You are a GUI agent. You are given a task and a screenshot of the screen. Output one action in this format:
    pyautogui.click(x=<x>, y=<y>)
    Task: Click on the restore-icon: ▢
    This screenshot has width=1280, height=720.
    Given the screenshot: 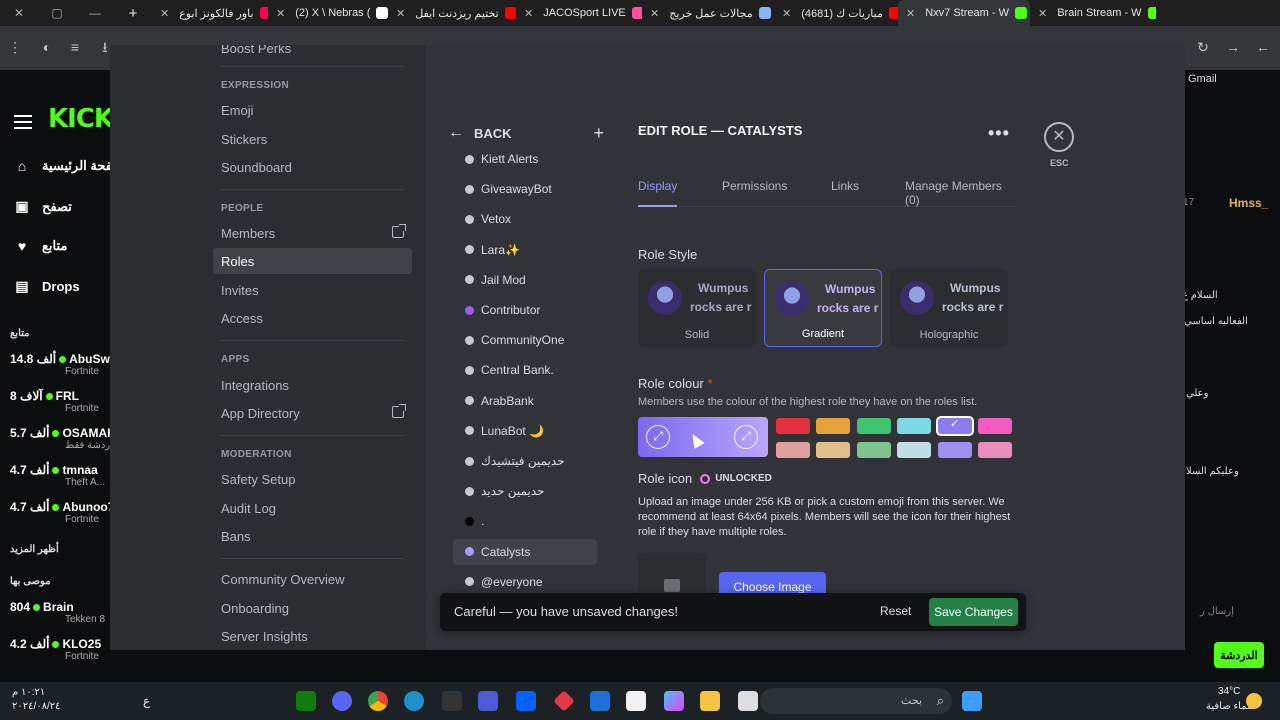 What is the action you would take?
    pyautogui.click(x=57, y=13)
    